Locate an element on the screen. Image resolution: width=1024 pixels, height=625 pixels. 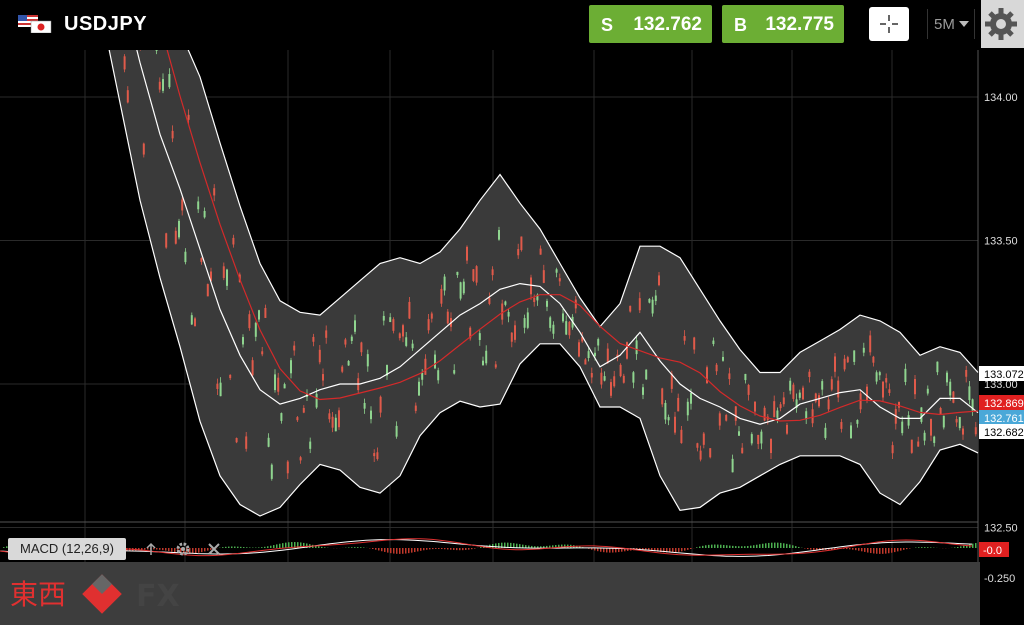
buy-button: B 132.775 is located at coordinates (783, 24).